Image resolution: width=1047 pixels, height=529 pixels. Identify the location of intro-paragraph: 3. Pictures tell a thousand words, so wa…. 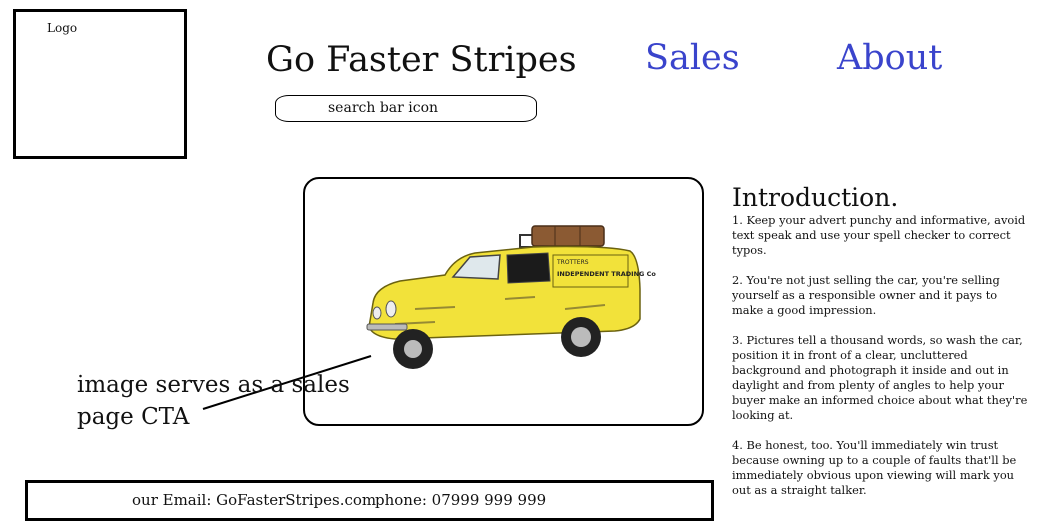
(880, 377).